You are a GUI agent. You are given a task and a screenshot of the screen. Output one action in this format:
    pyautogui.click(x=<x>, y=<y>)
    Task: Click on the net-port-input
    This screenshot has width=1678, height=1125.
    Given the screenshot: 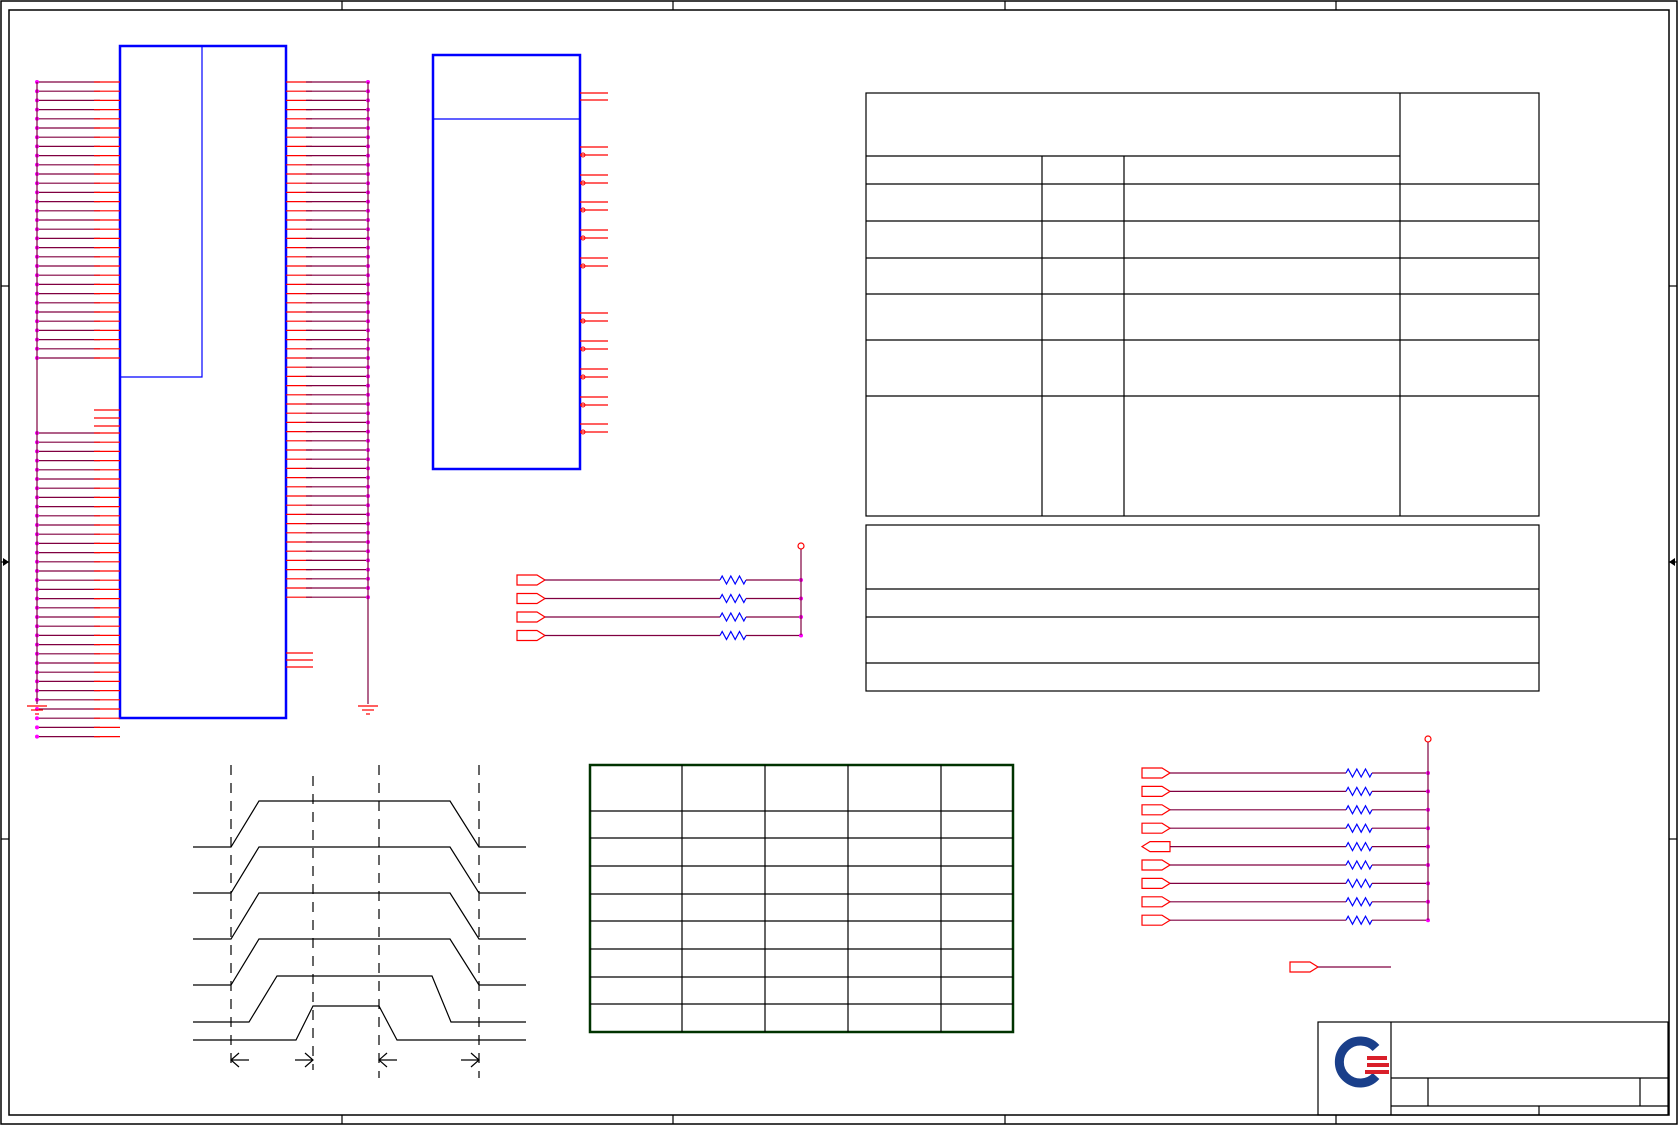 What is the action you would take?
    pyautogui.click(x=1155, y=846)
    